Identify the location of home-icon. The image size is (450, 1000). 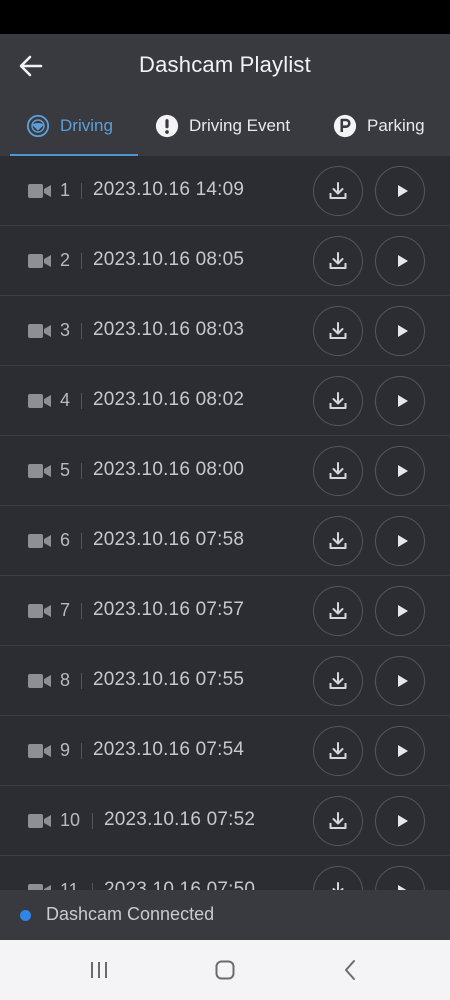
(225, 970).